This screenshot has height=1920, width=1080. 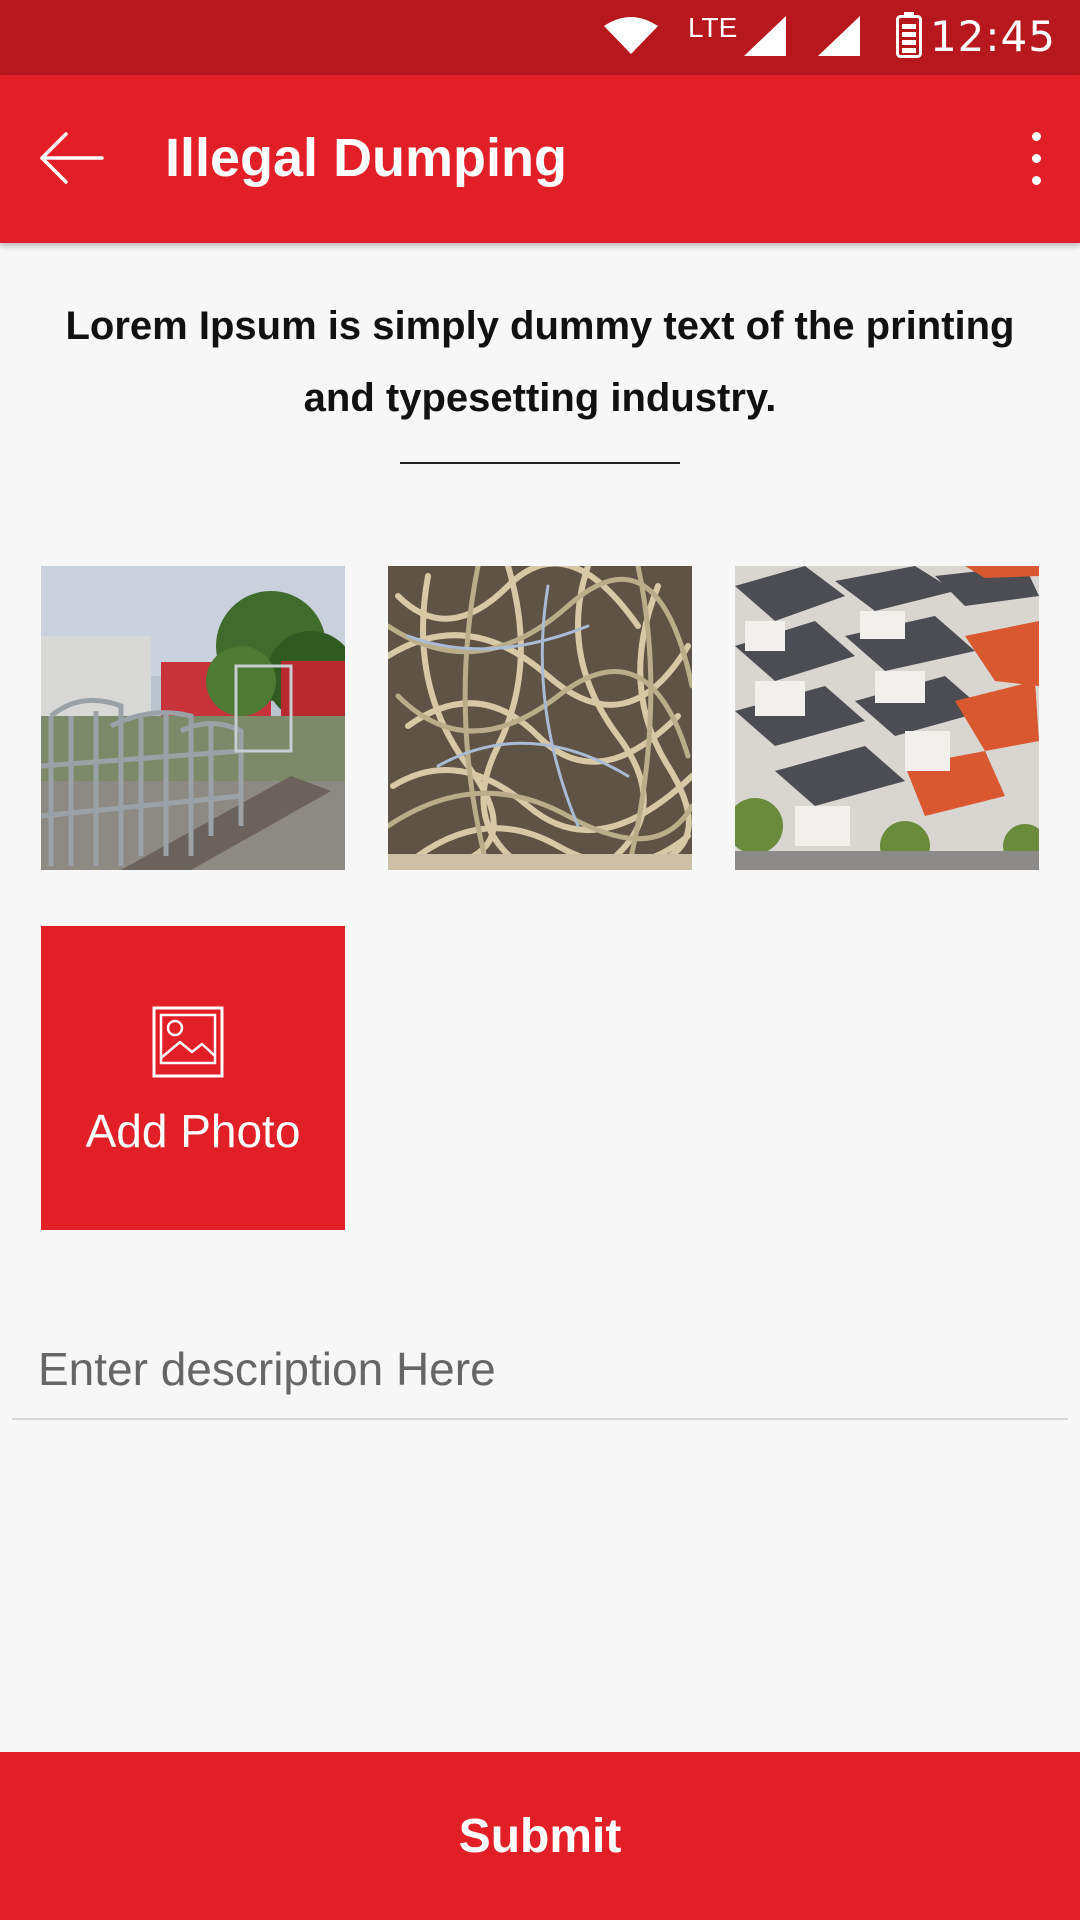 What do you see at coordinates (540, 1370) in the screenshot?
I see `description-input` at bounding box center [540, 1370].